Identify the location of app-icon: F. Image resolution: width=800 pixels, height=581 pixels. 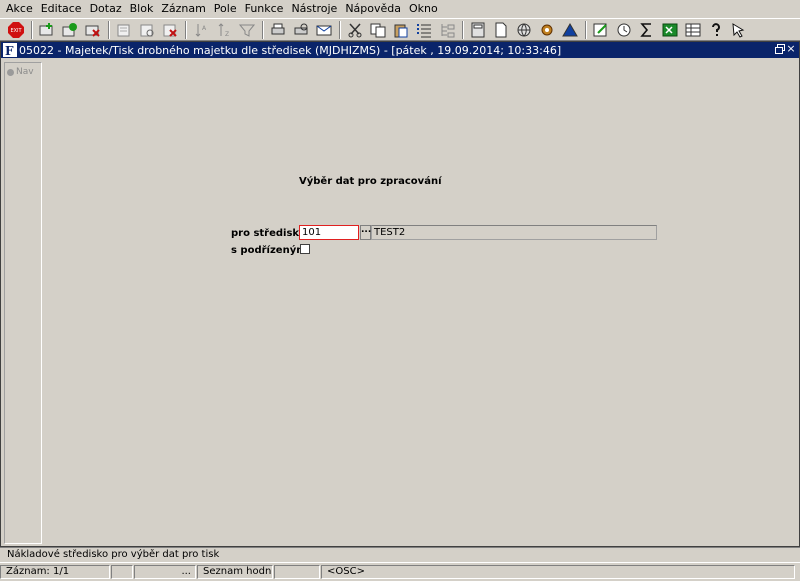
(10, 50).